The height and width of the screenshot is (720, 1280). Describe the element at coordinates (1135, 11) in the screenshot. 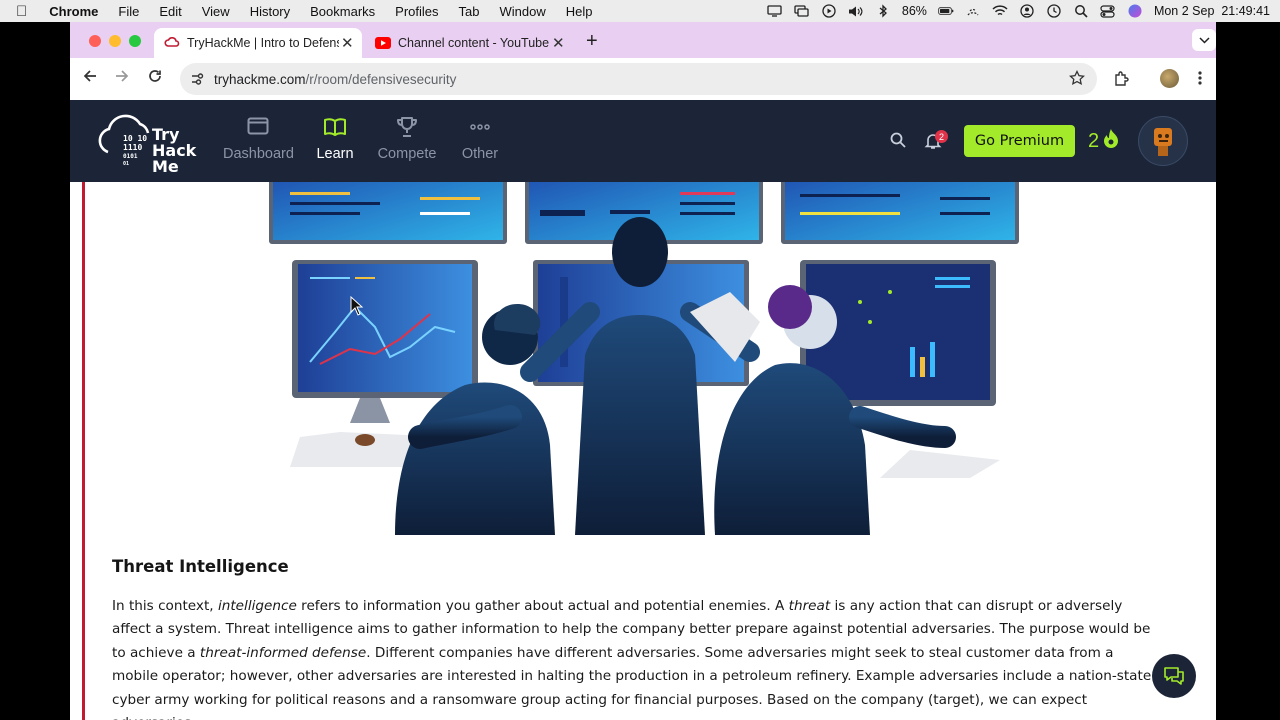

I see `siri-icon` at that location.